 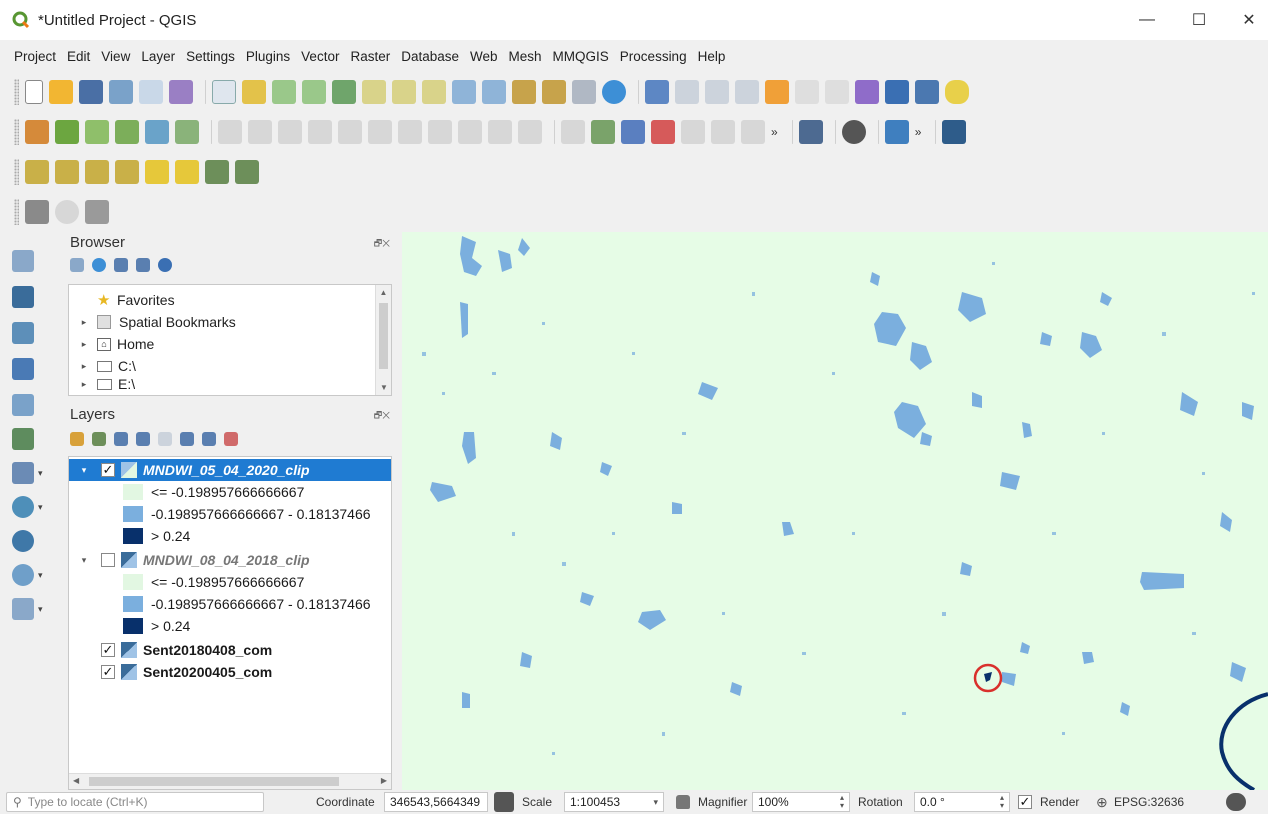 What do you see at coordinates (97, 172) in the screenshot?
I see `cumulative-stretch-icon` at bounding box center [97, 172].